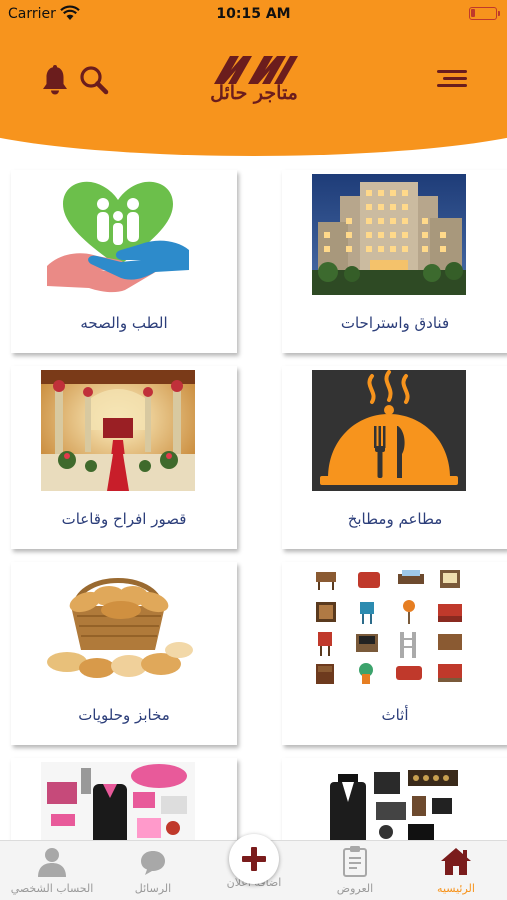 This screenshot has width=507, height=900. I want to click on hotel-building-photo, so click(389, 234).